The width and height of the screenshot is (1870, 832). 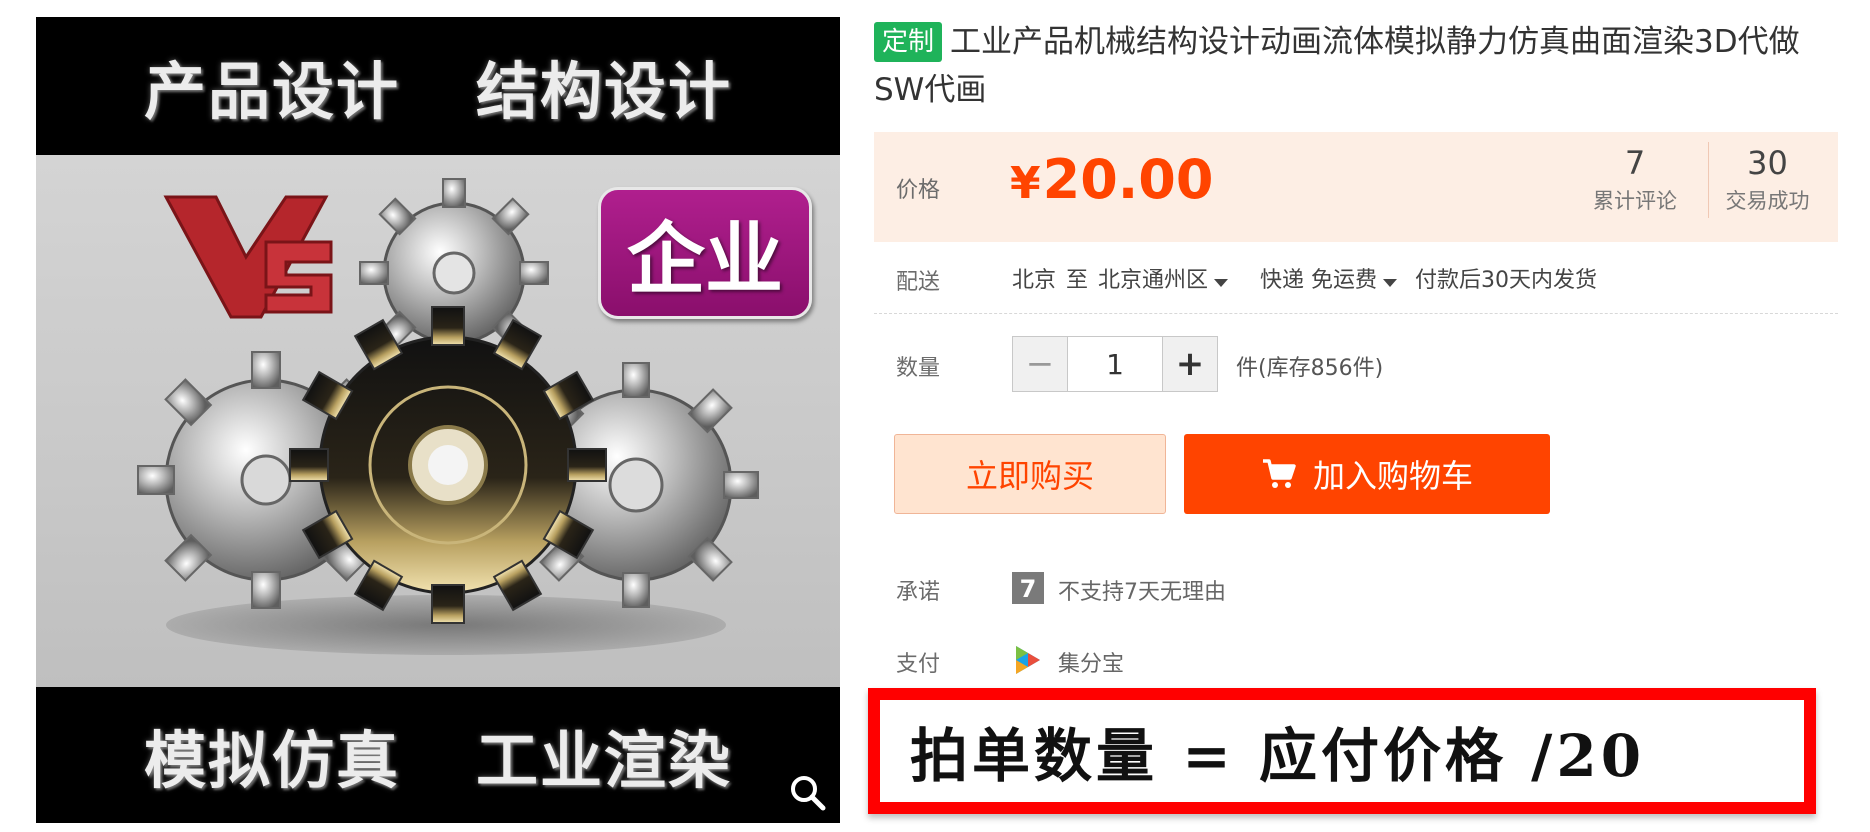 I want to click on delivery-to-word: 至, so click(x=1077, y=280).